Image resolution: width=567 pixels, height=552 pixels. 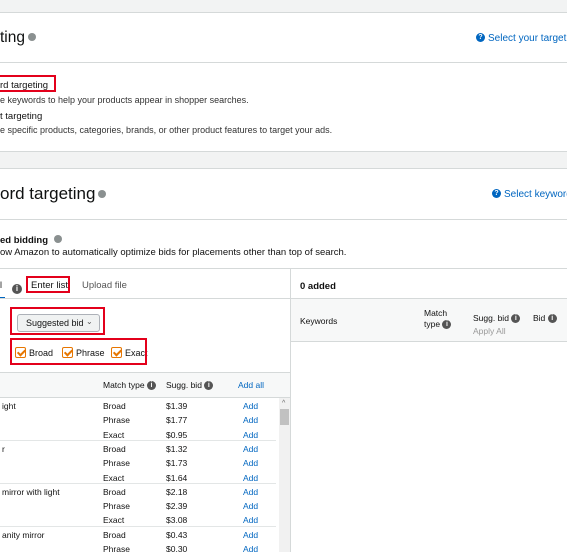 I want to click on top-band, so click(x=283, y=6).